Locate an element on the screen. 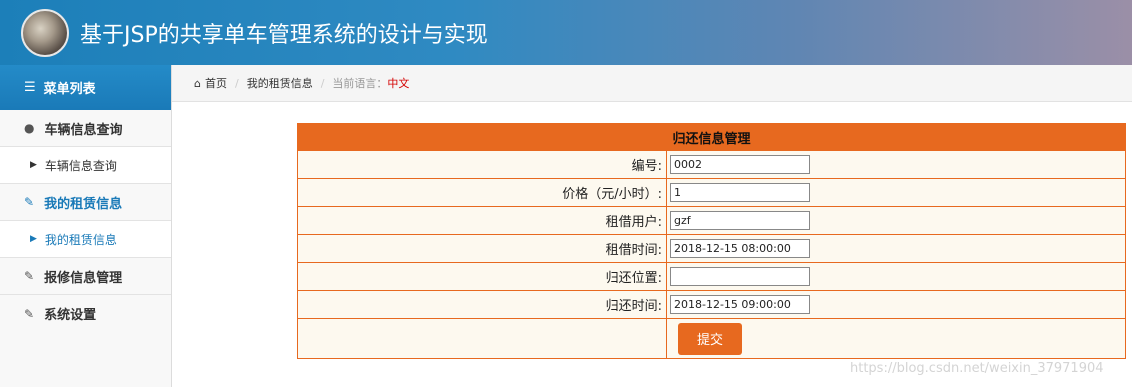 The image size is (1132, 387). language-value: 中文 is located at coordinates (398, 83).